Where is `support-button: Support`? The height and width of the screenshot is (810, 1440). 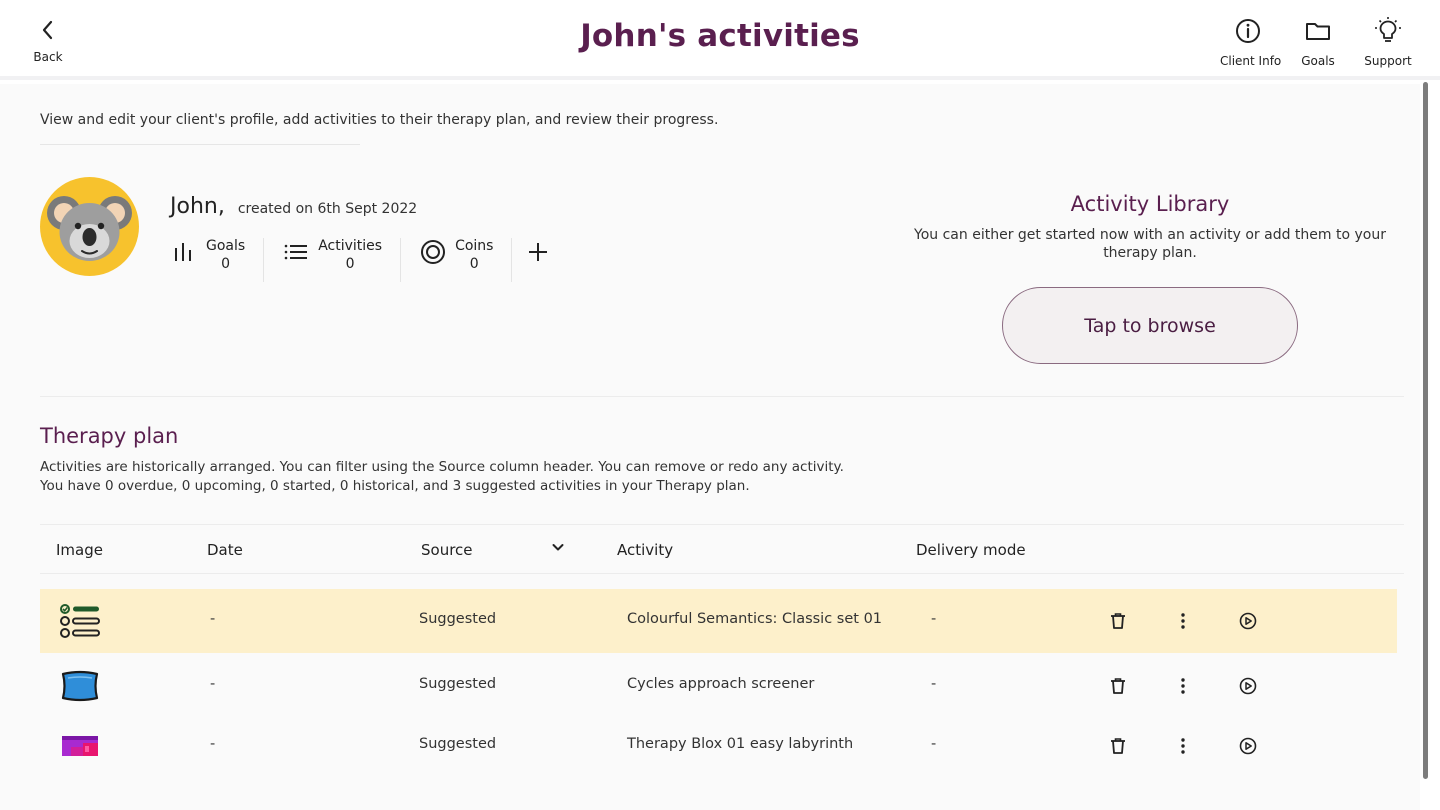 support-button: Support is located at coordinates (1388, 42).